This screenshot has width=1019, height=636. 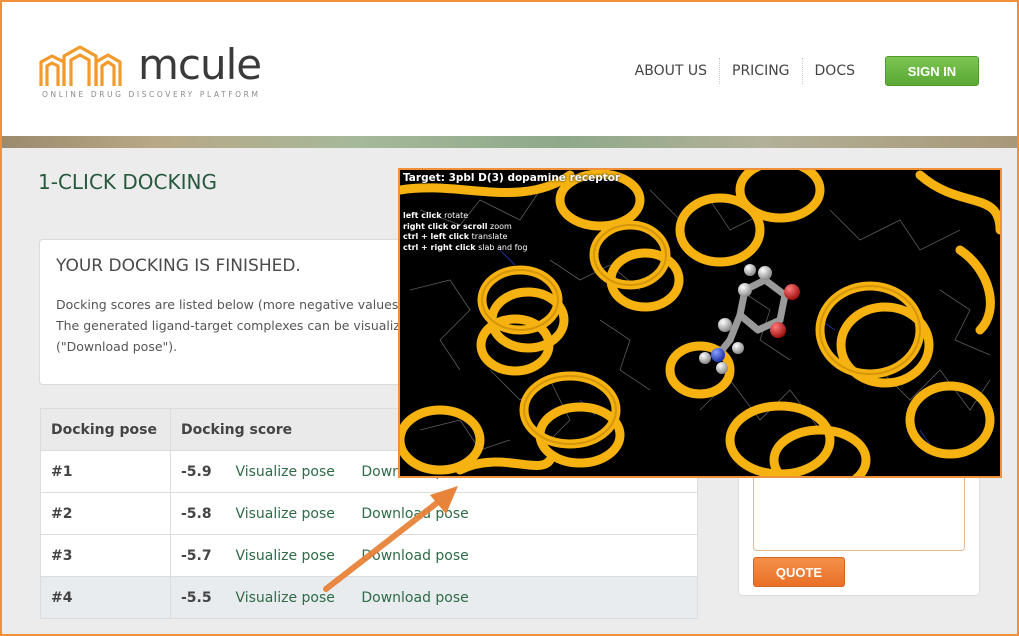 What do you see at coordinates (105, 597) in the screenshot?
I see `pose-number: #4` at bounding box center [105, 597].